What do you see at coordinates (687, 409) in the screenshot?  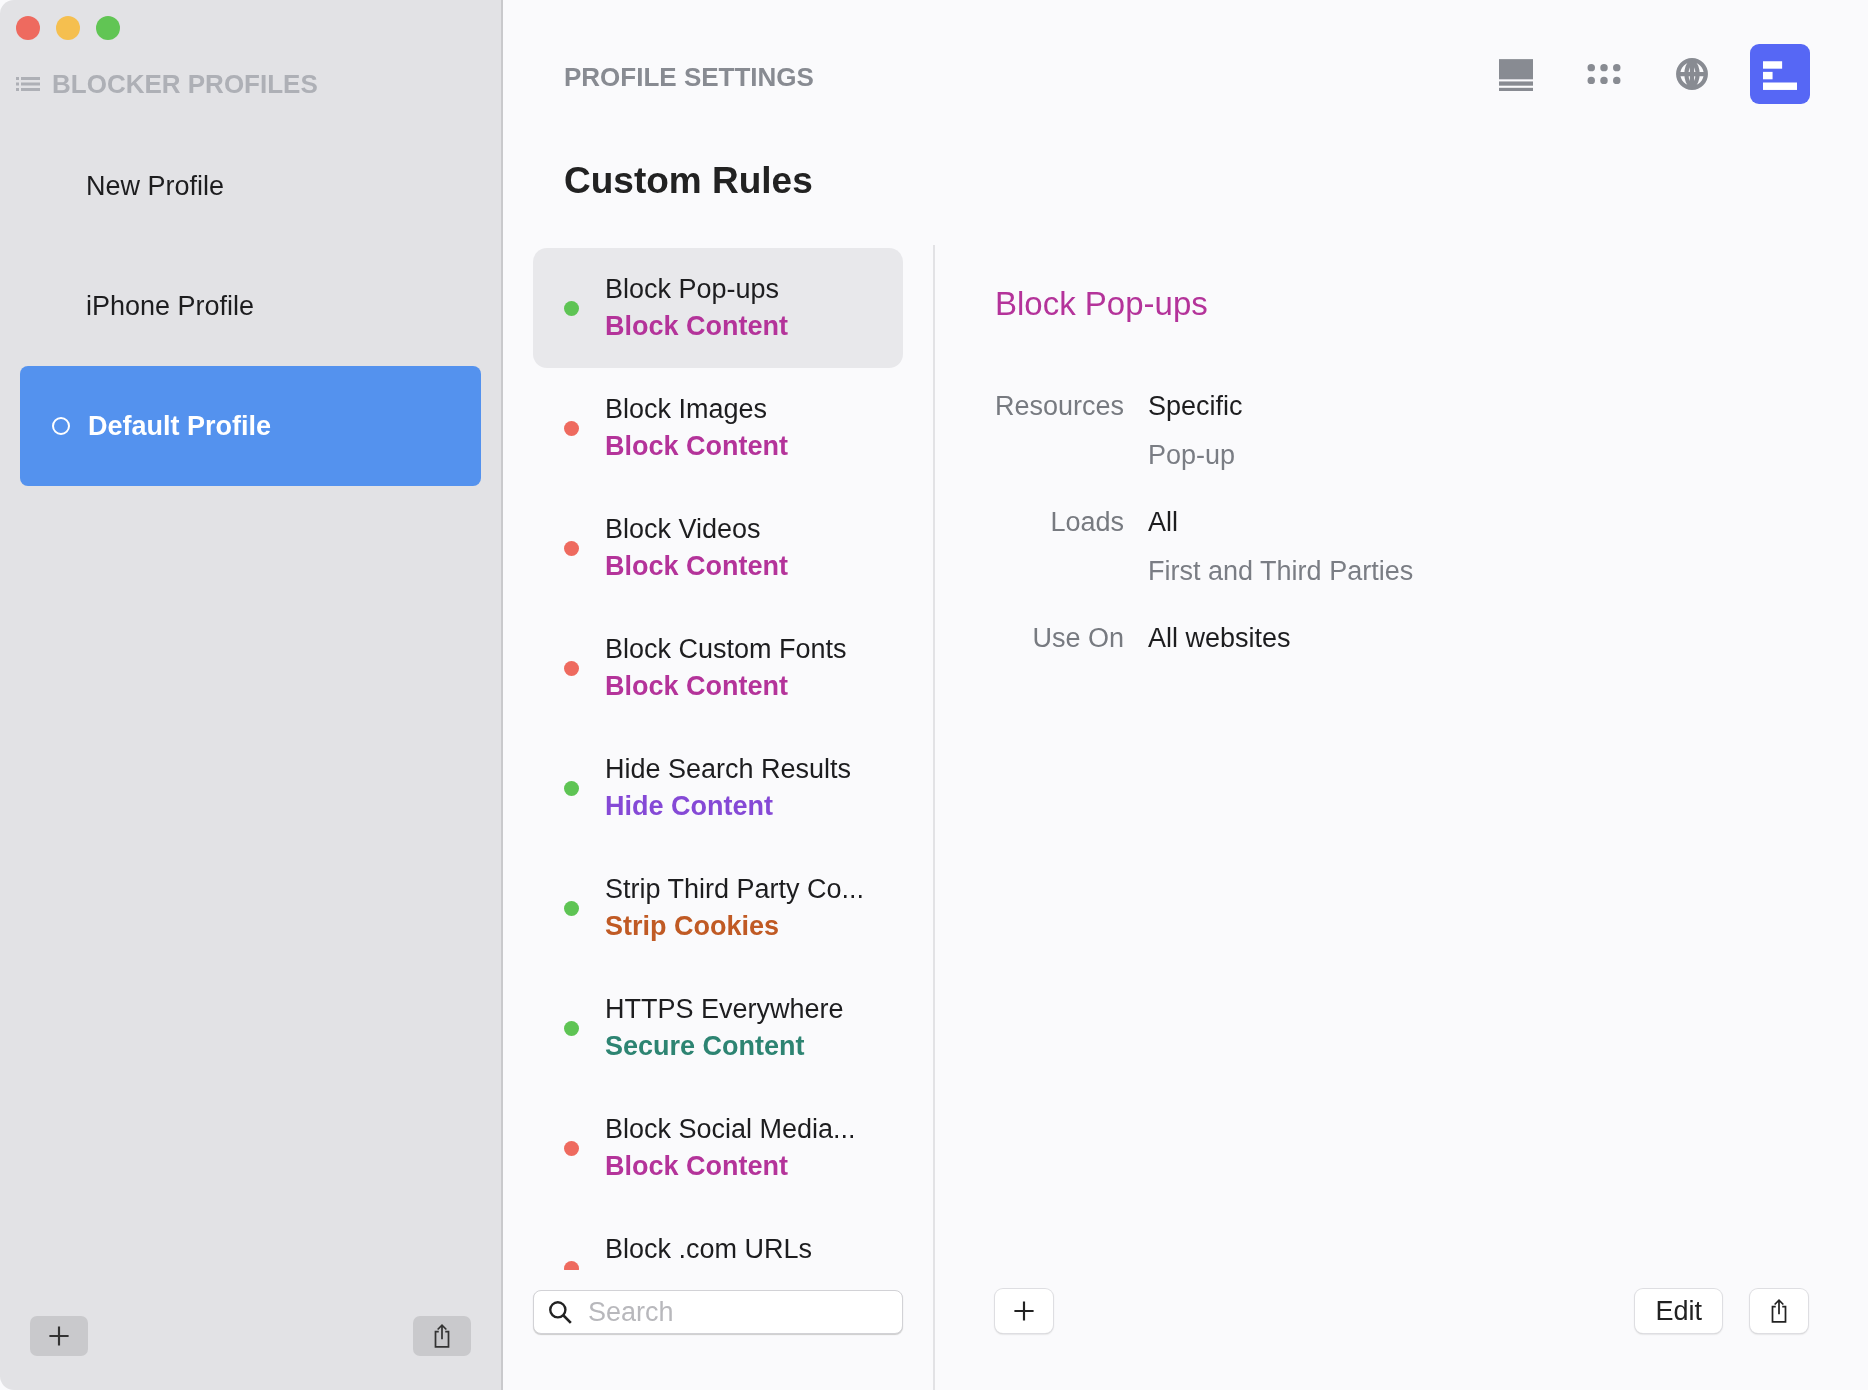 I see `rule-name: Block Images` at bounding box center [687, 409].